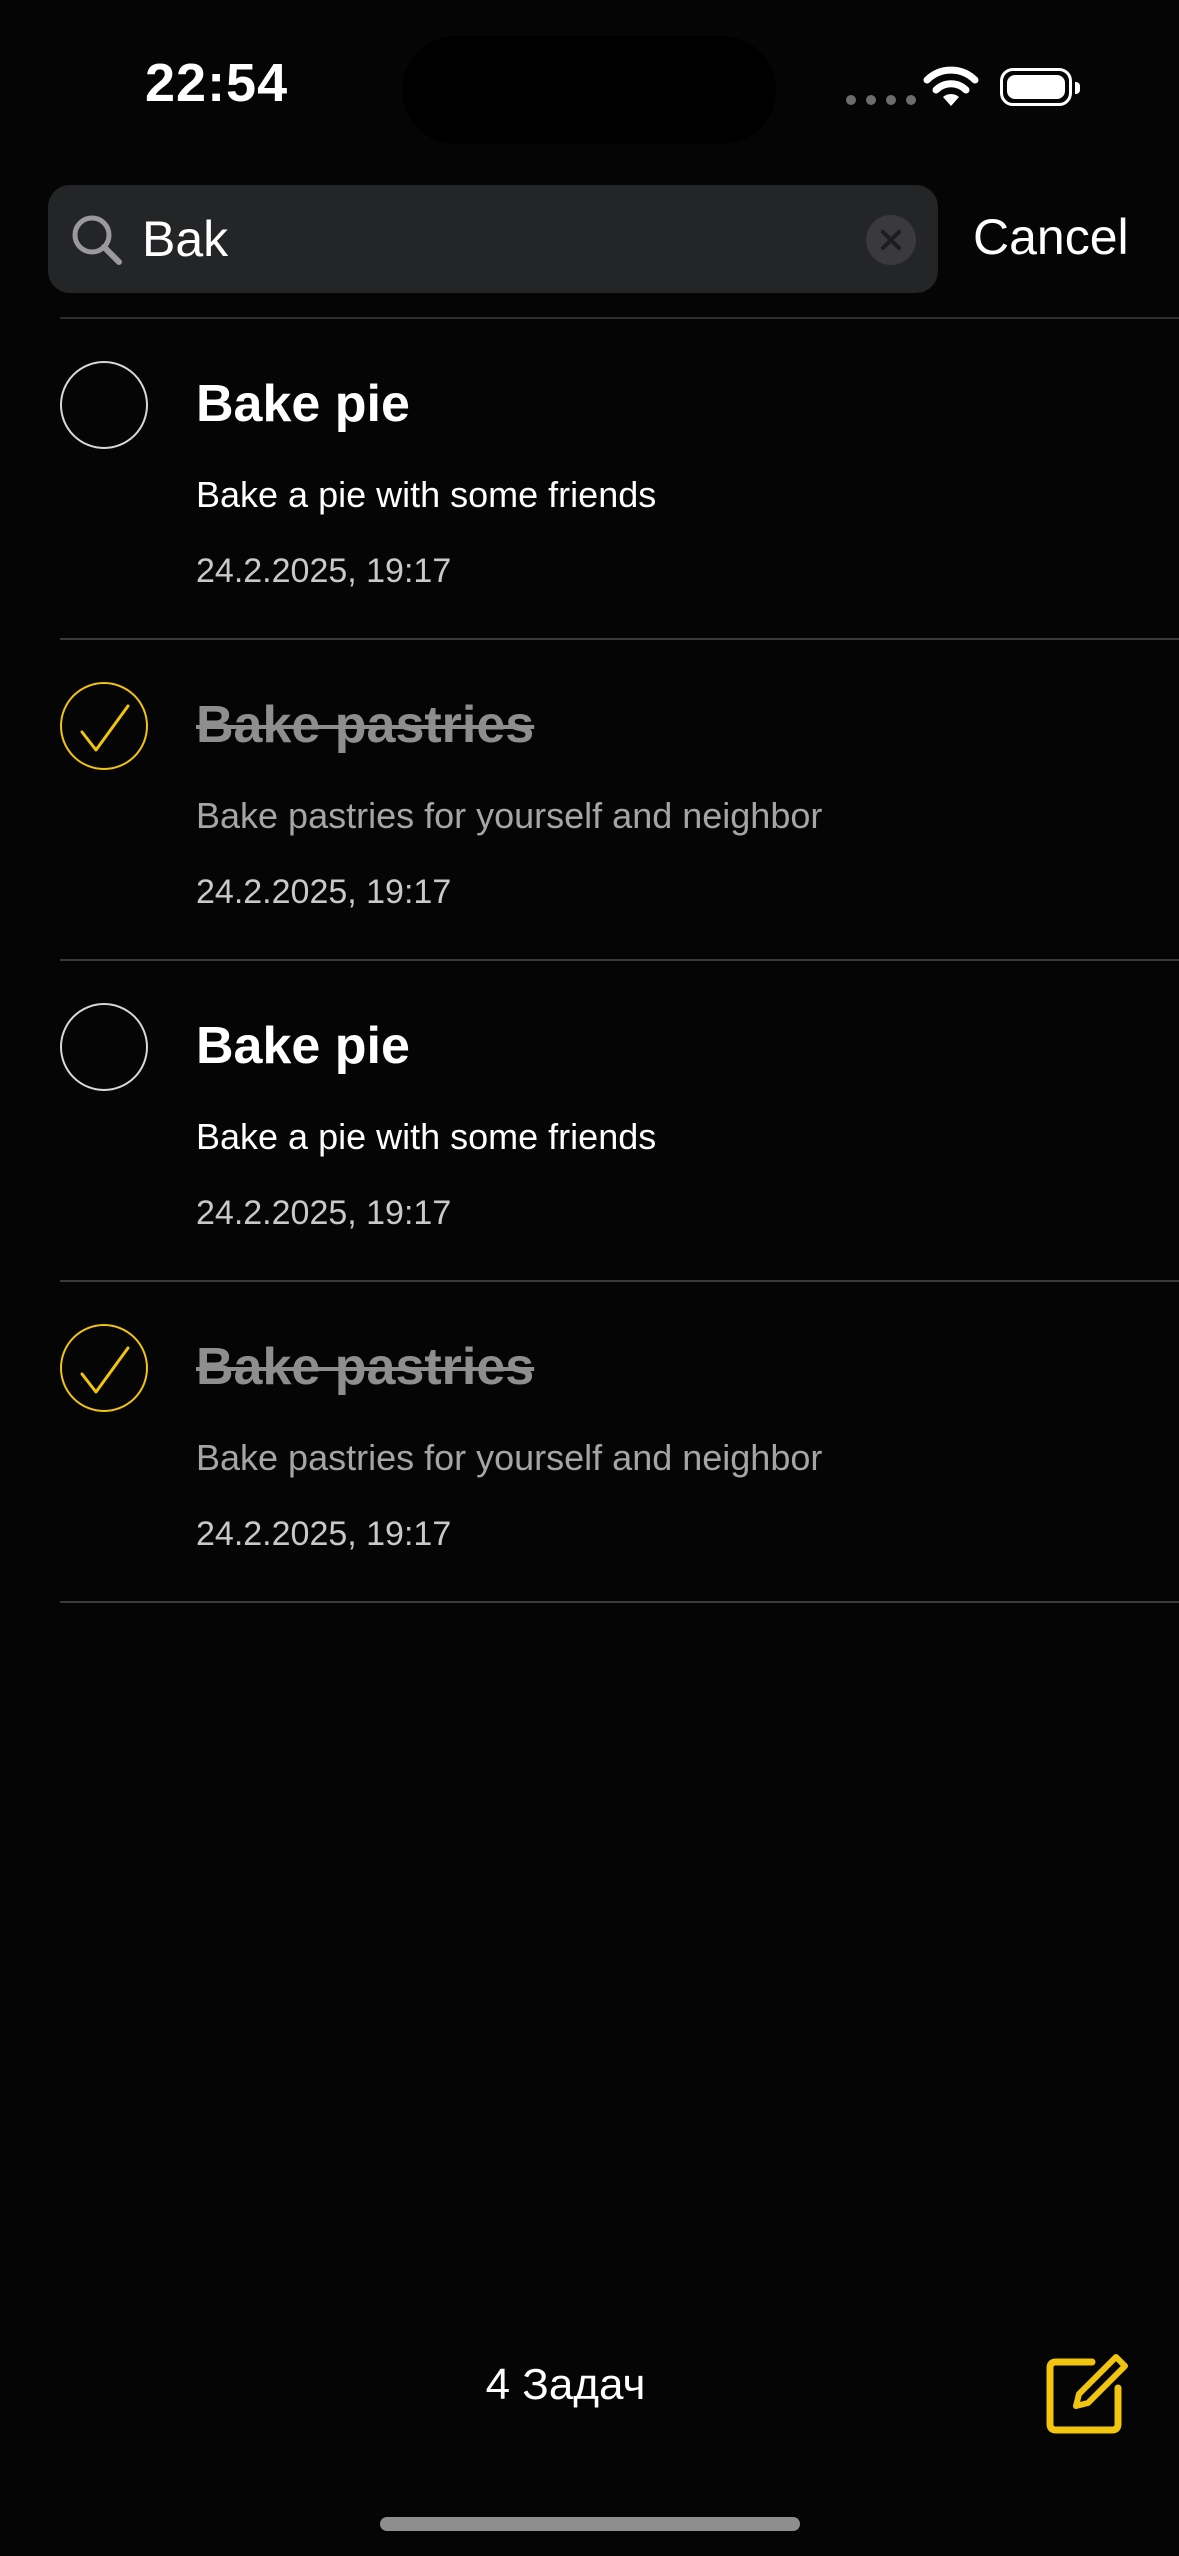  What do you see at coordinates (522, 239) in the screenshot?
I see `search-input` at bounding box center [522, 239].